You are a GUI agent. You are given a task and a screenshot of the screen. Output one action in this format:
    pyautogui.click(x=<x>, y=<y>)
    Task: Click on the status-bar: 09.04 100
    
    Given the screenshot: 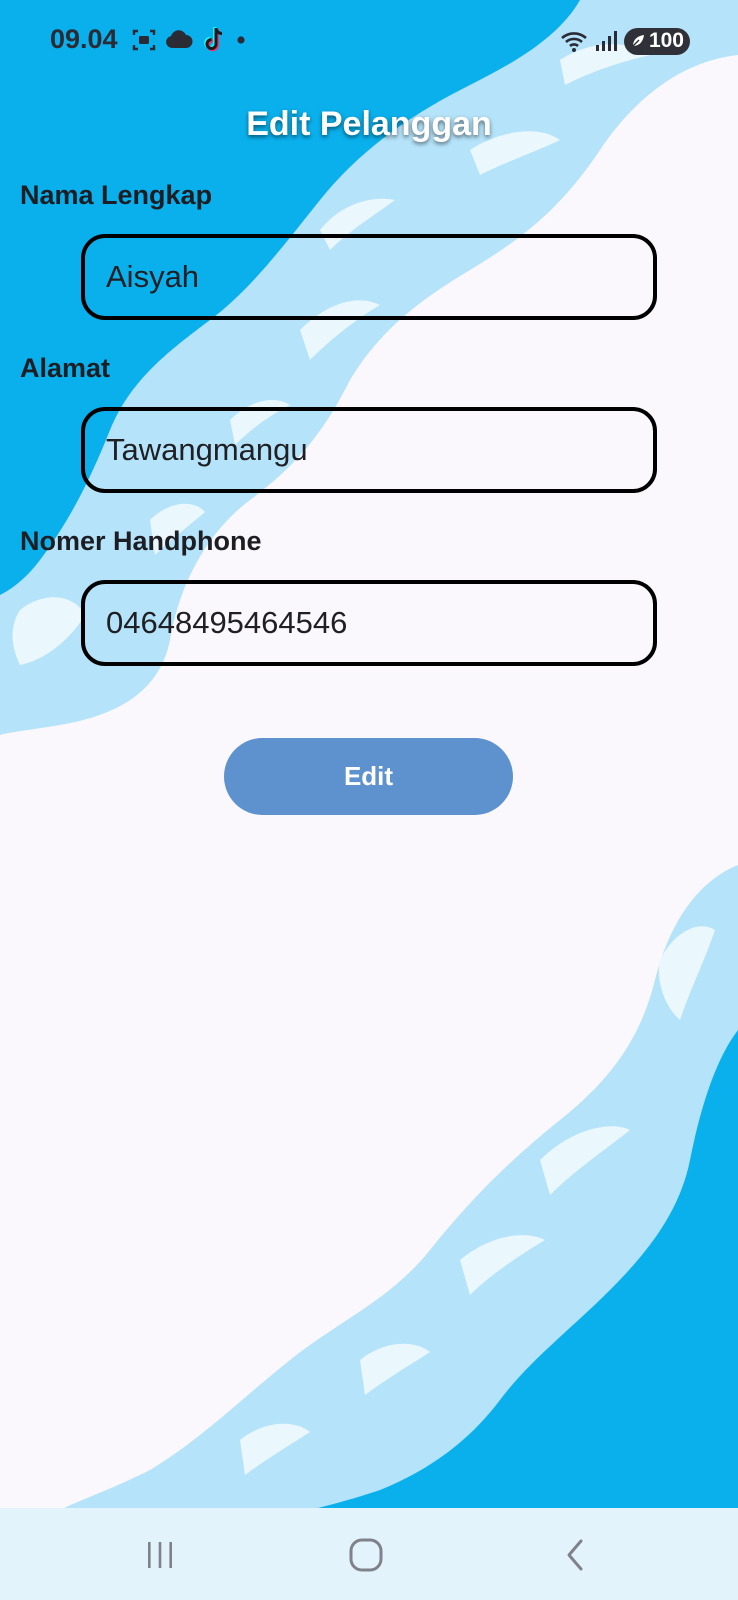 What is the action you would take?
    pyautogui.click(x=369, y=40)
    